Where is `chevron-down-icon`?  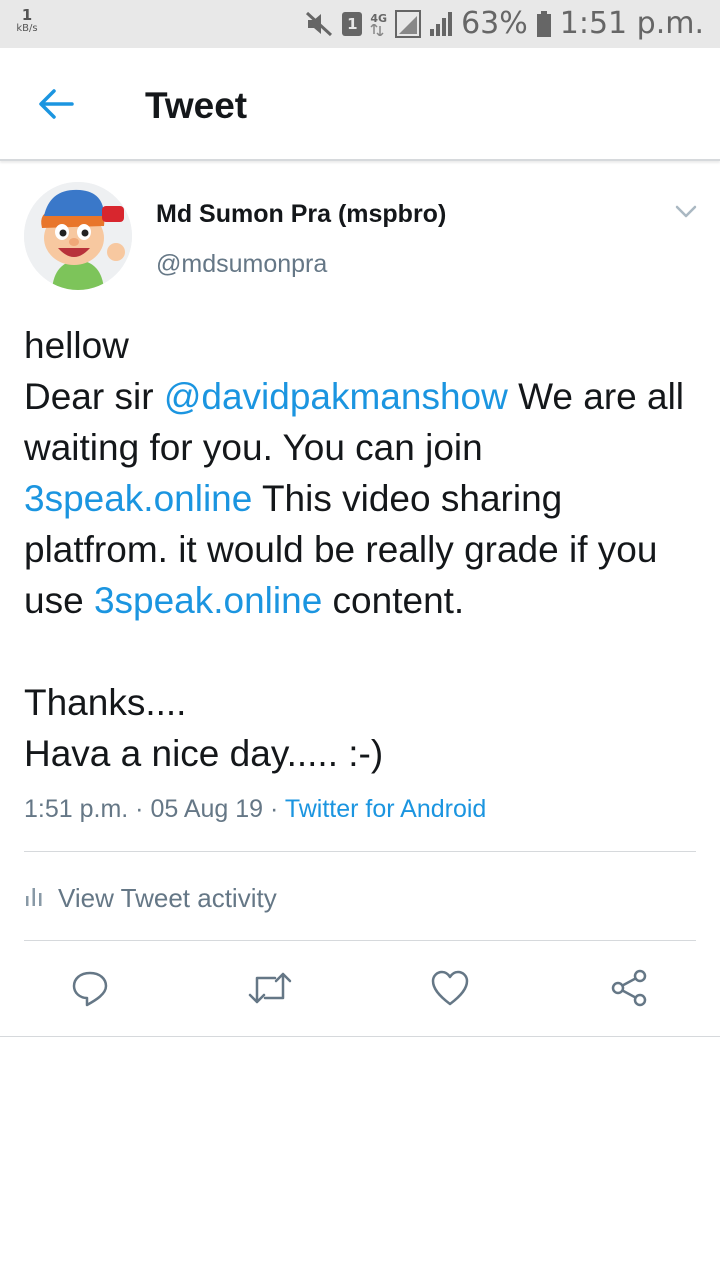
chevron-down-icon is located at coordinates (686, 214).